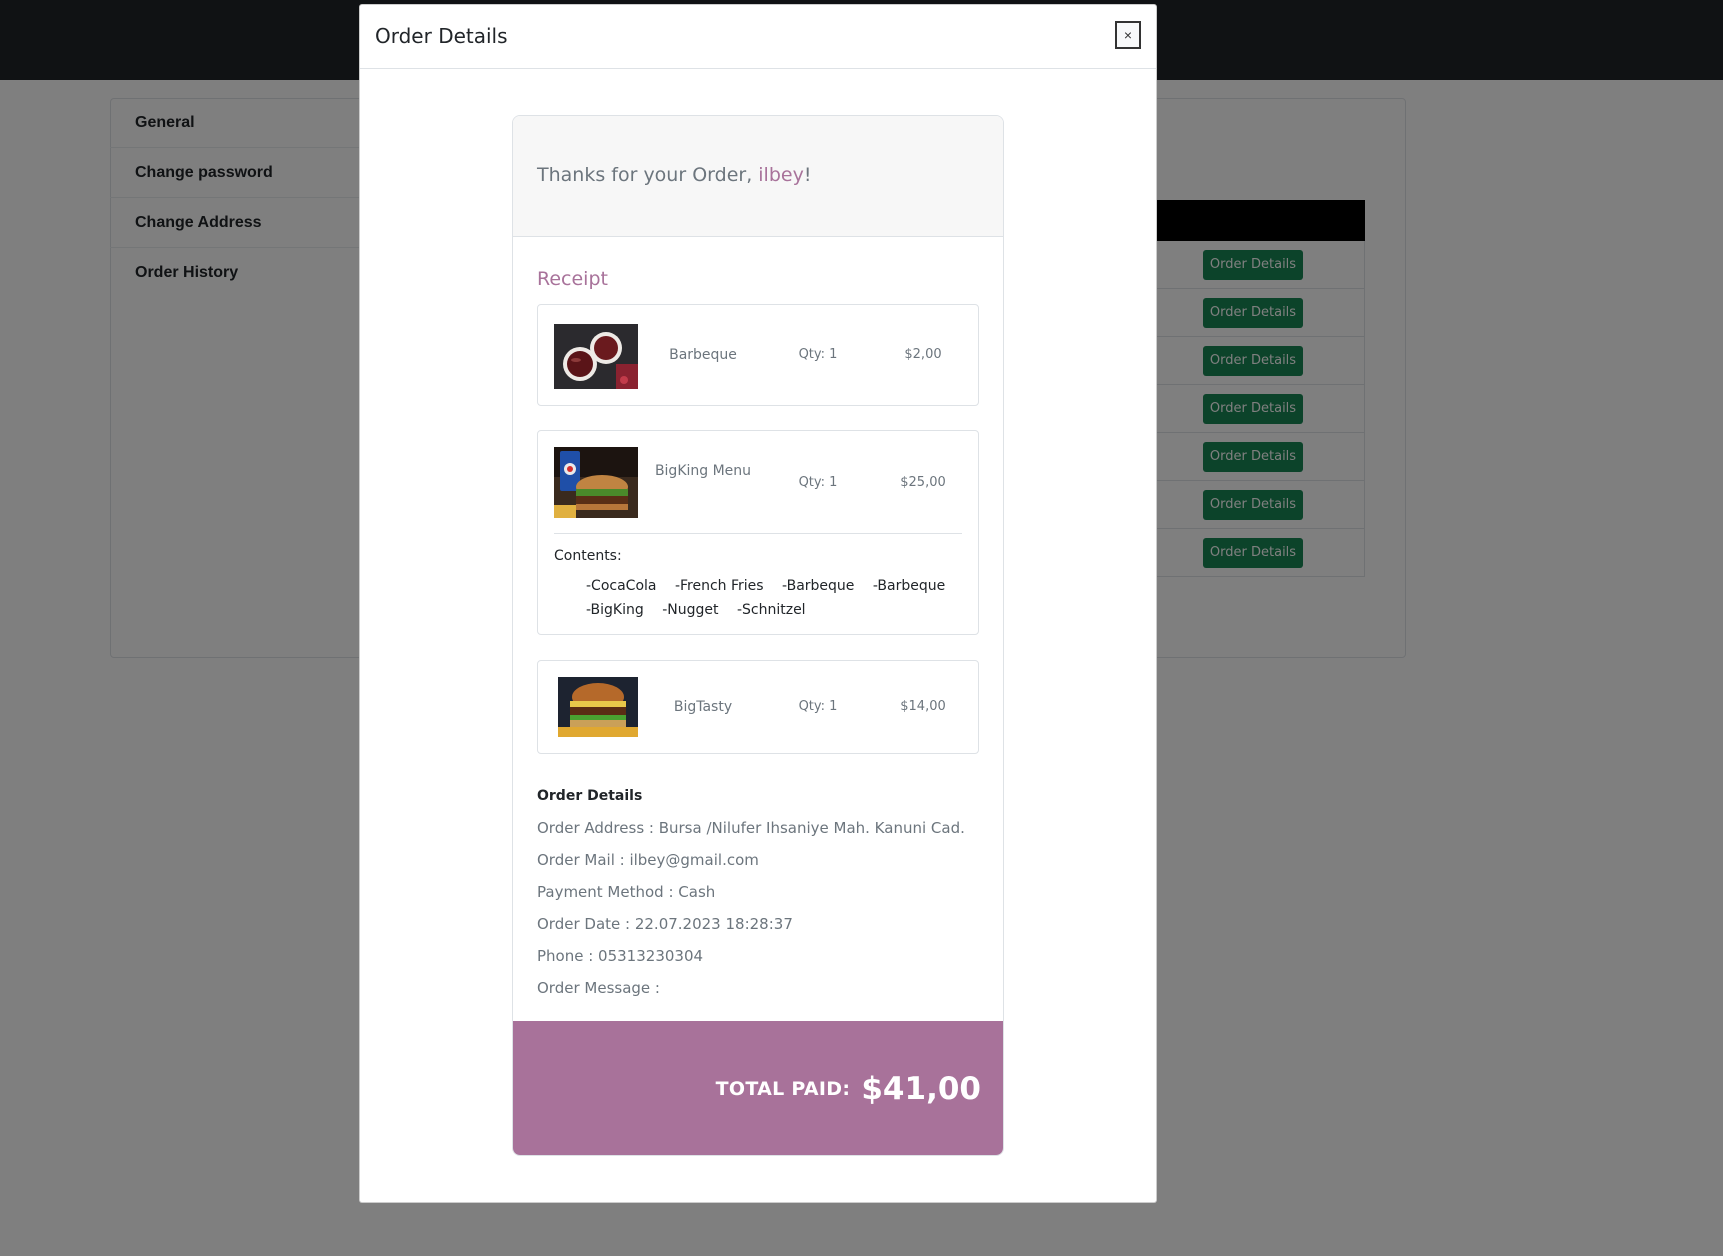 This screenshot has height=1256, width=1723. Describe the element at coordinates (600, 707) in the screenshot. I see `bigtasty-burger-image` at that location.